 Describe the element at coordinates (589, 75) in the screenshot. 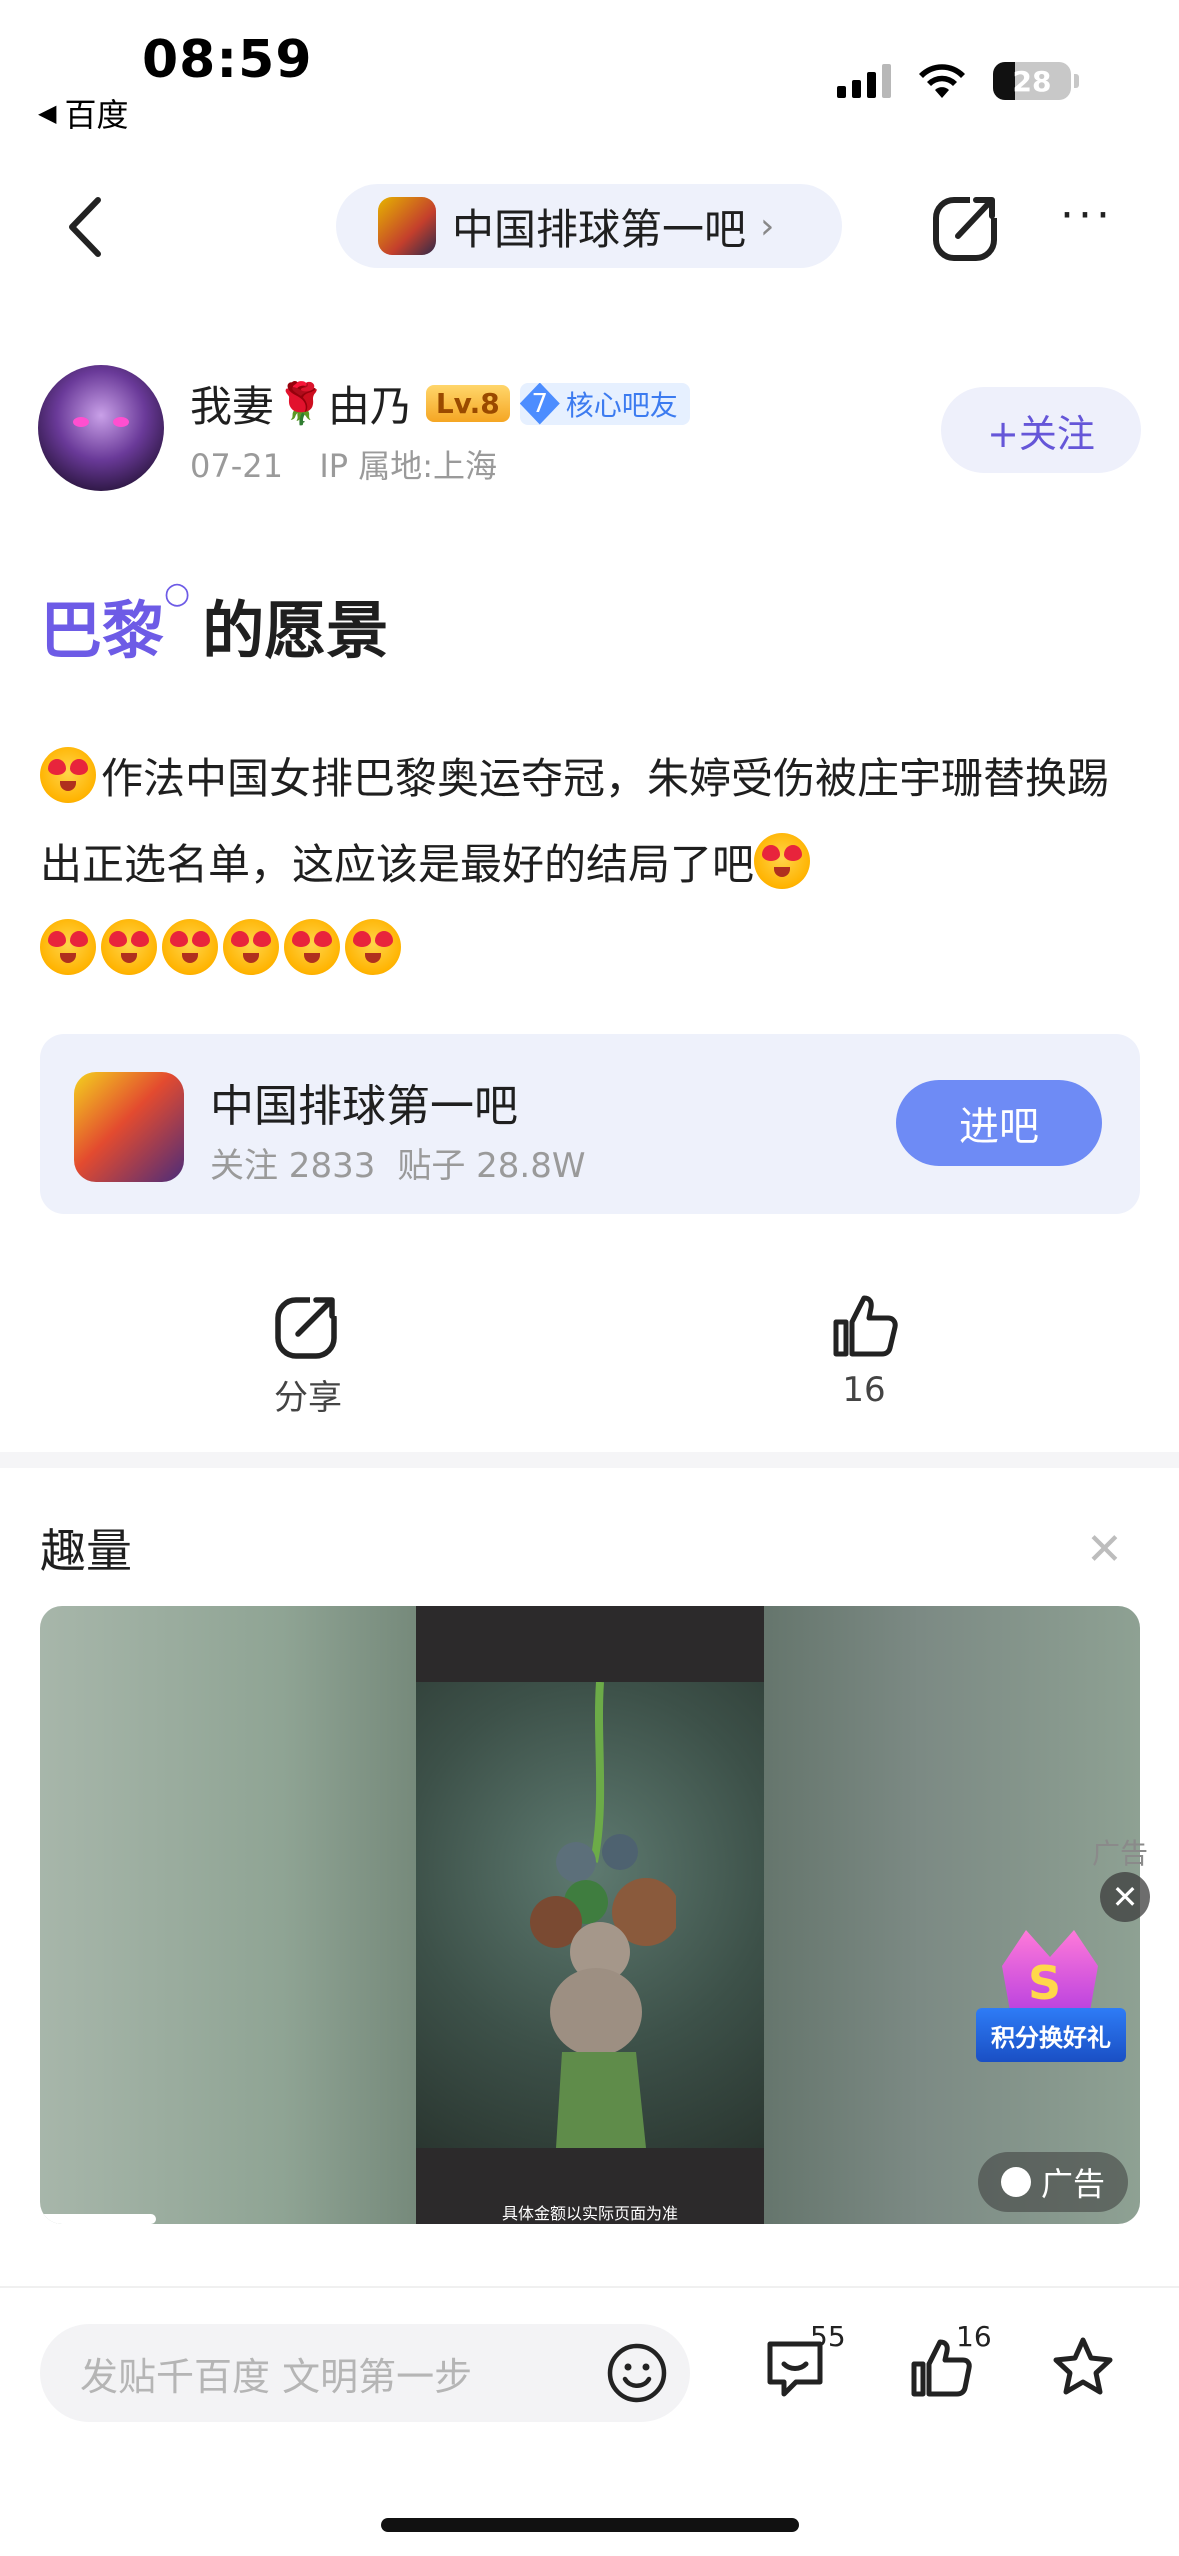

I see `status-bar: 08:59 ◀ 百度 28` at that location.